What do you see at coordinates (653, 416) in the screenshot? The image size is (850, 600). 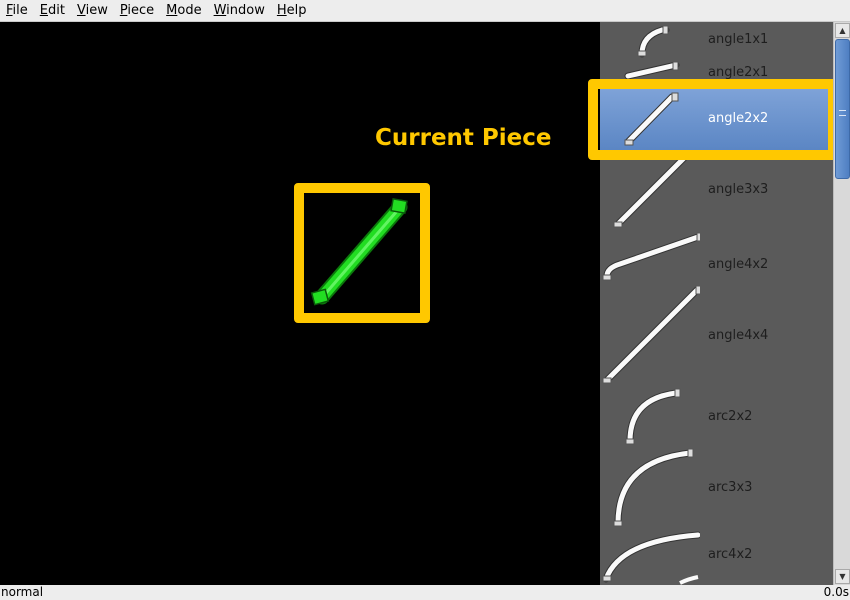 I see `arc2x2-icon` at bounding box center [653, 416].